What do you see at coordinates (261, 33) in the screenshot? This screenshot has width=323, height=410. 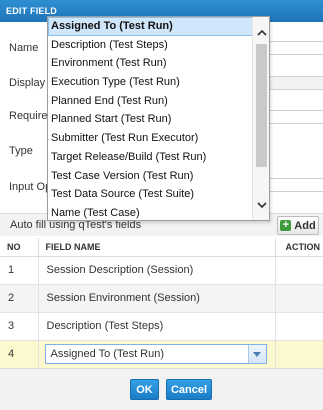 I see `chevron-up-icon` at bounding box center [261, 33].